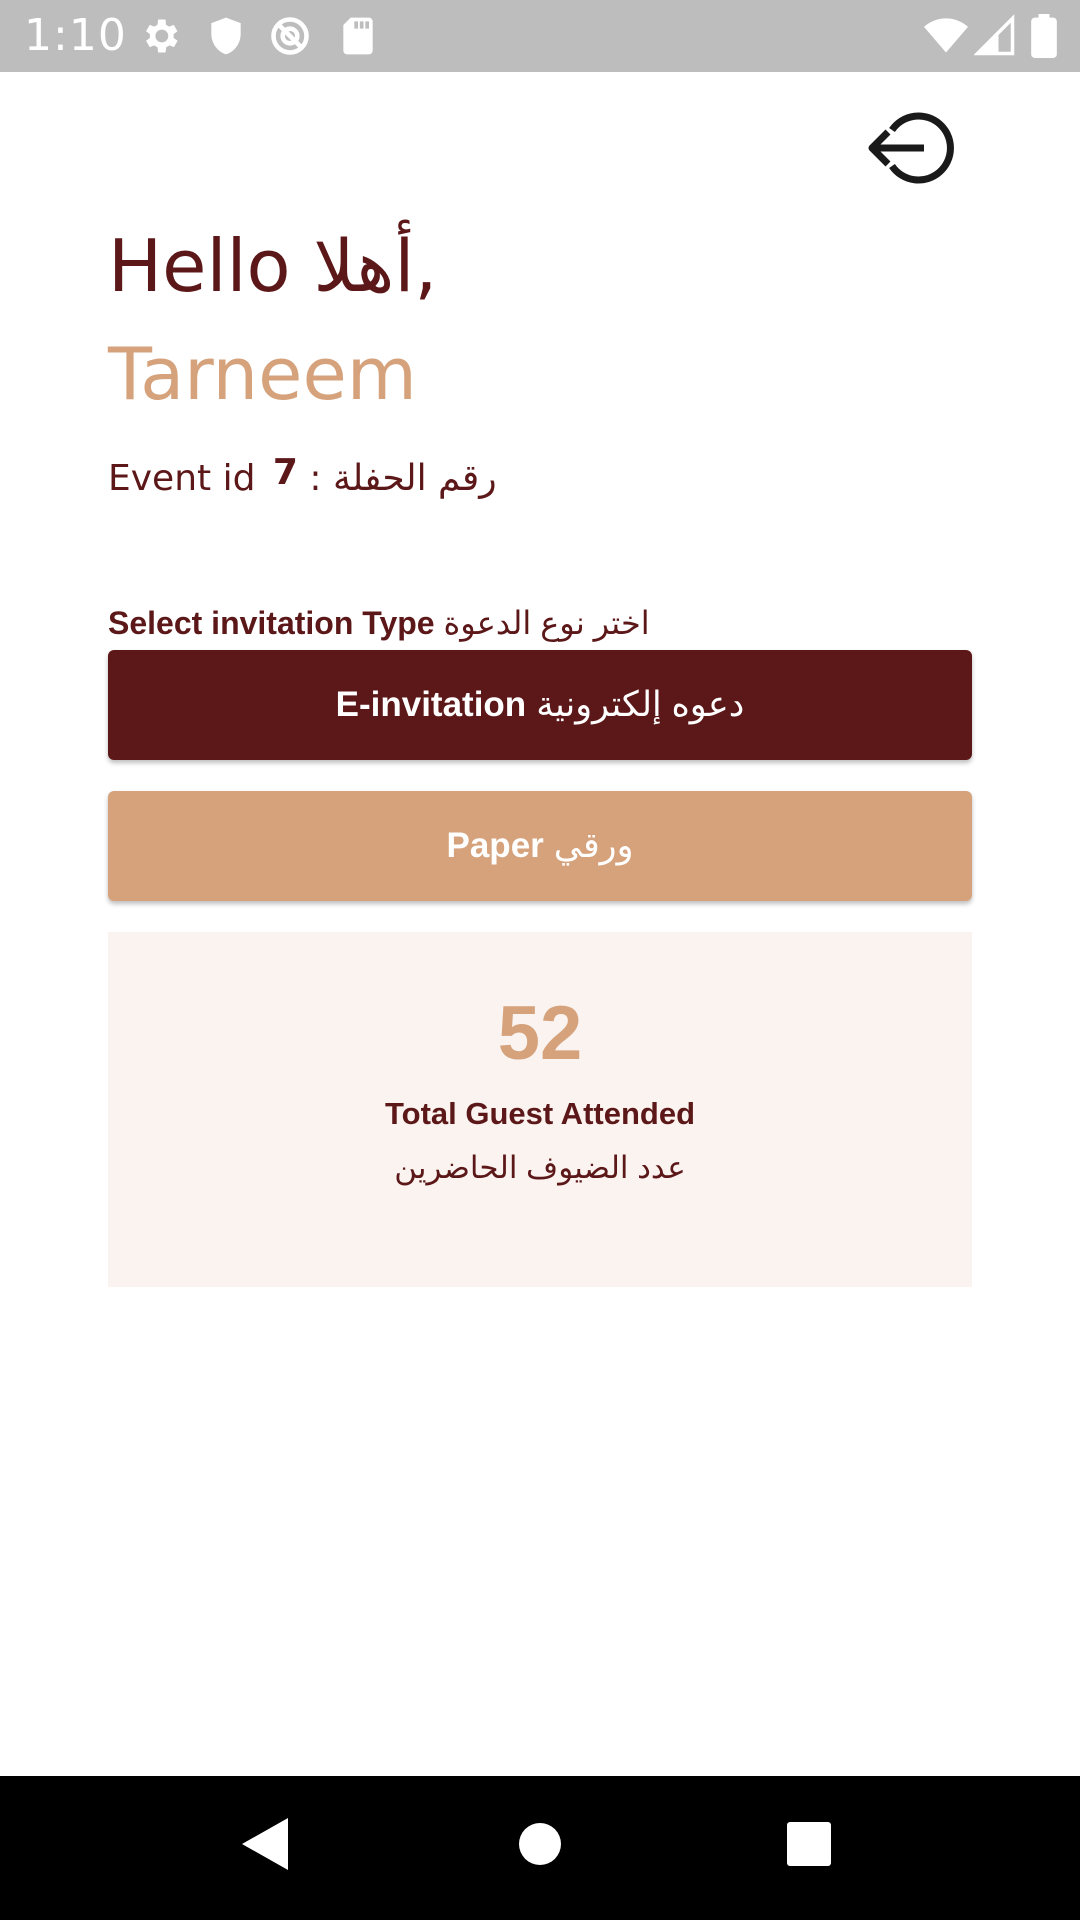 This screenshot has width=1080, height=1920. What do you see at coordinates (285, 472) in the screenshot?
I see `event-id-value: 7` at bounding box center [285, 472].